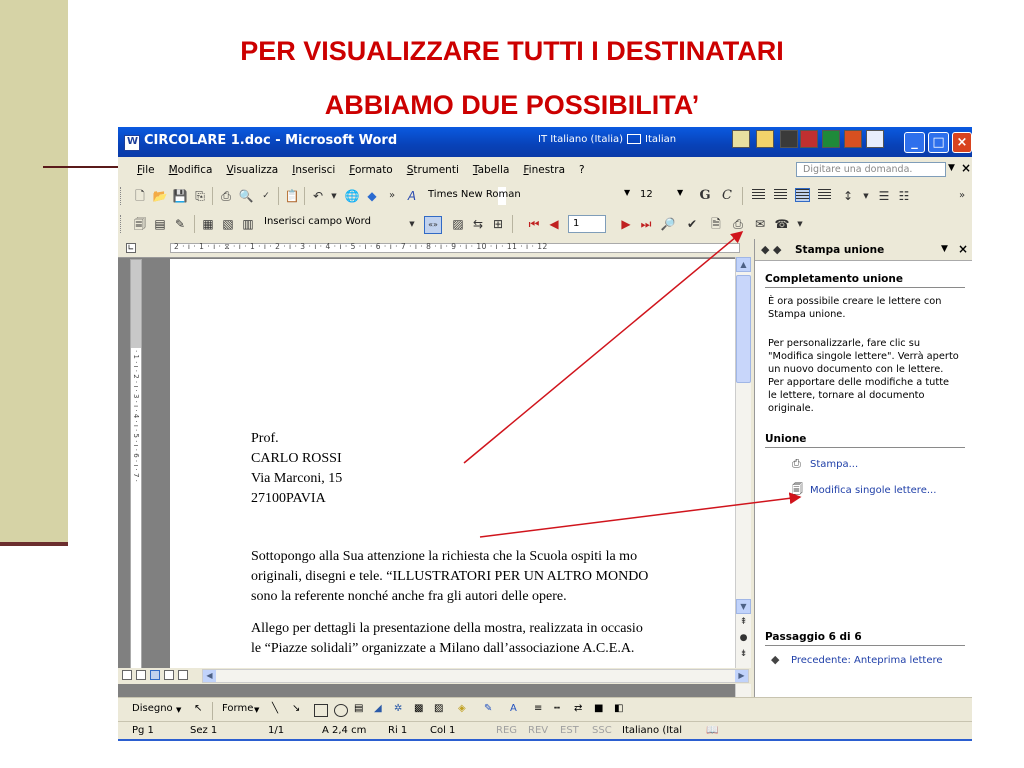 The width and height of the screenshot is (1024, 768). Describe the element at coordinates (534, 224) in the screenshot. I see `first-record-icon: ⏮` at that location.